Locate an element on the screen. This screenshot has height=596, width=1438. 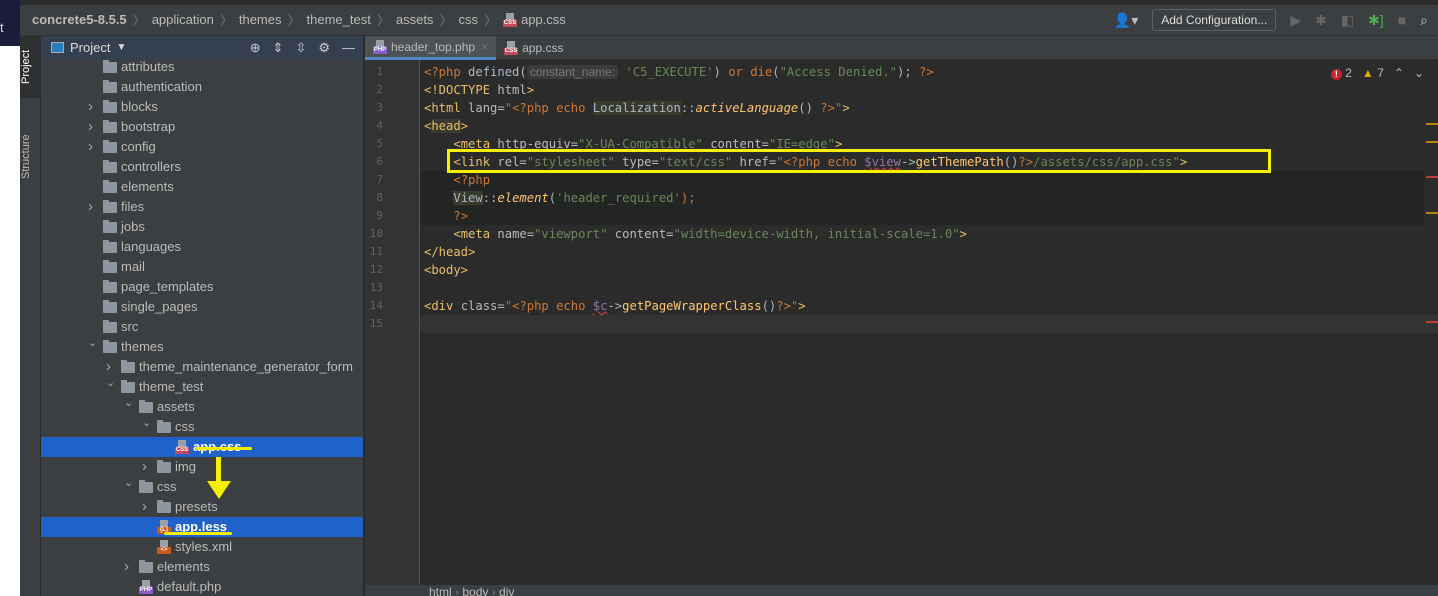
previous-highlight-icon: ⌃ is located at coordinates (1399, 73).